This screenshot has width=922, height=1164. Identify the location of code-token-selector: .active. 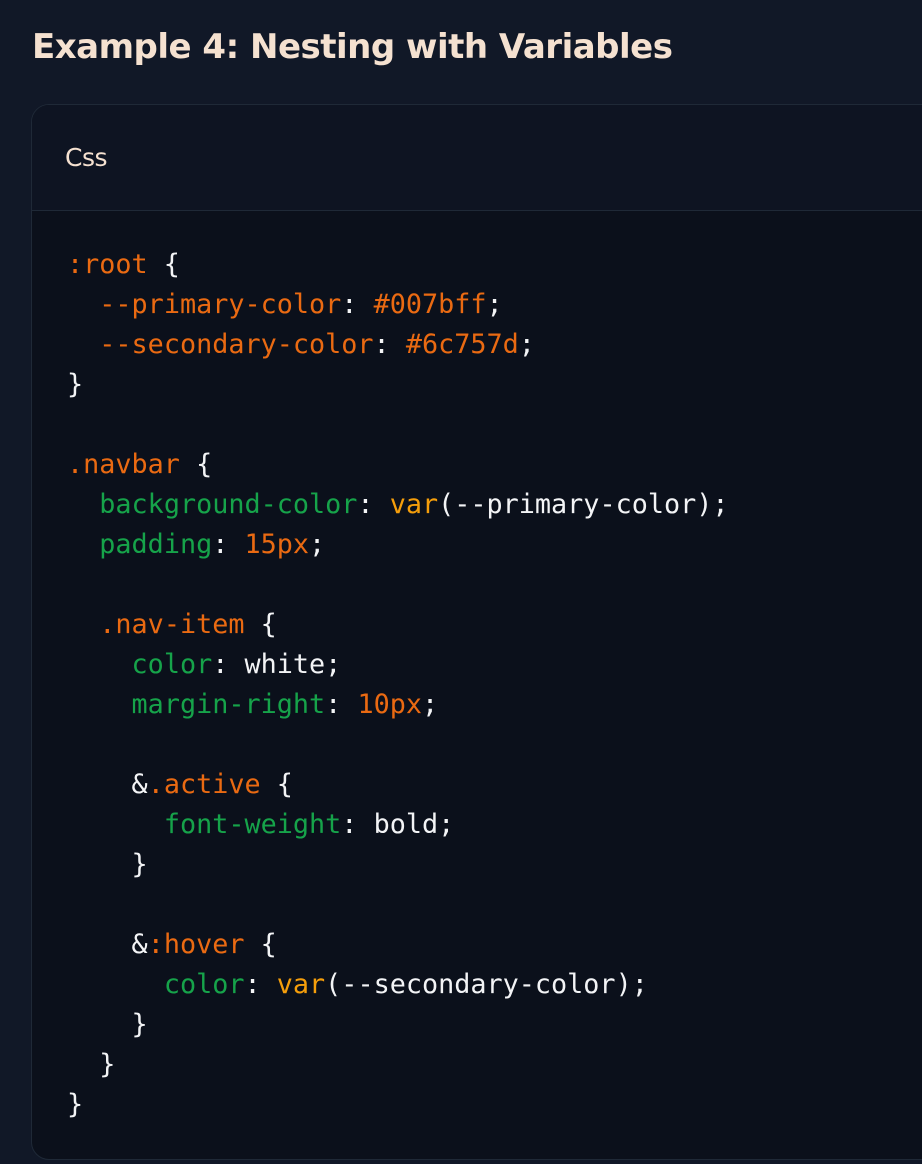
(204, 784).